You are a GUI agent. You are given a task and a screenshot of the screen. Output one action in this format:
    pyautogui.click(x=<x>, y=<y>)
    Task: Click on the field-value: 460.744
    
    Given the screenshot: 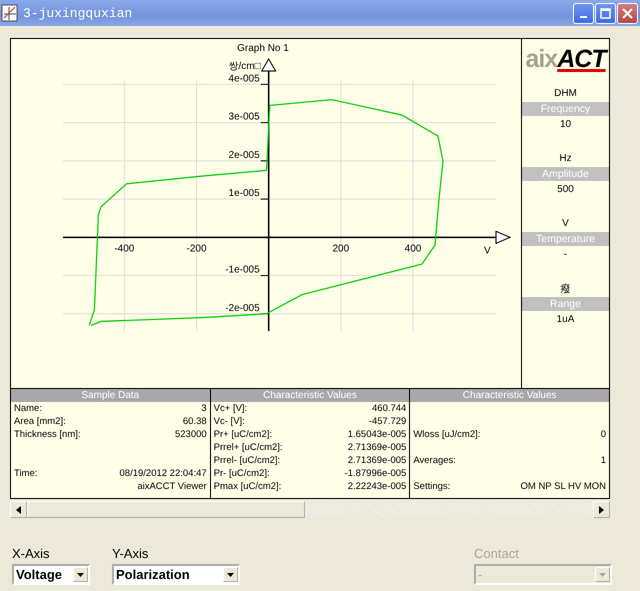 What is the action you would take?
    pyautogui.click(x=389, y=408)
    